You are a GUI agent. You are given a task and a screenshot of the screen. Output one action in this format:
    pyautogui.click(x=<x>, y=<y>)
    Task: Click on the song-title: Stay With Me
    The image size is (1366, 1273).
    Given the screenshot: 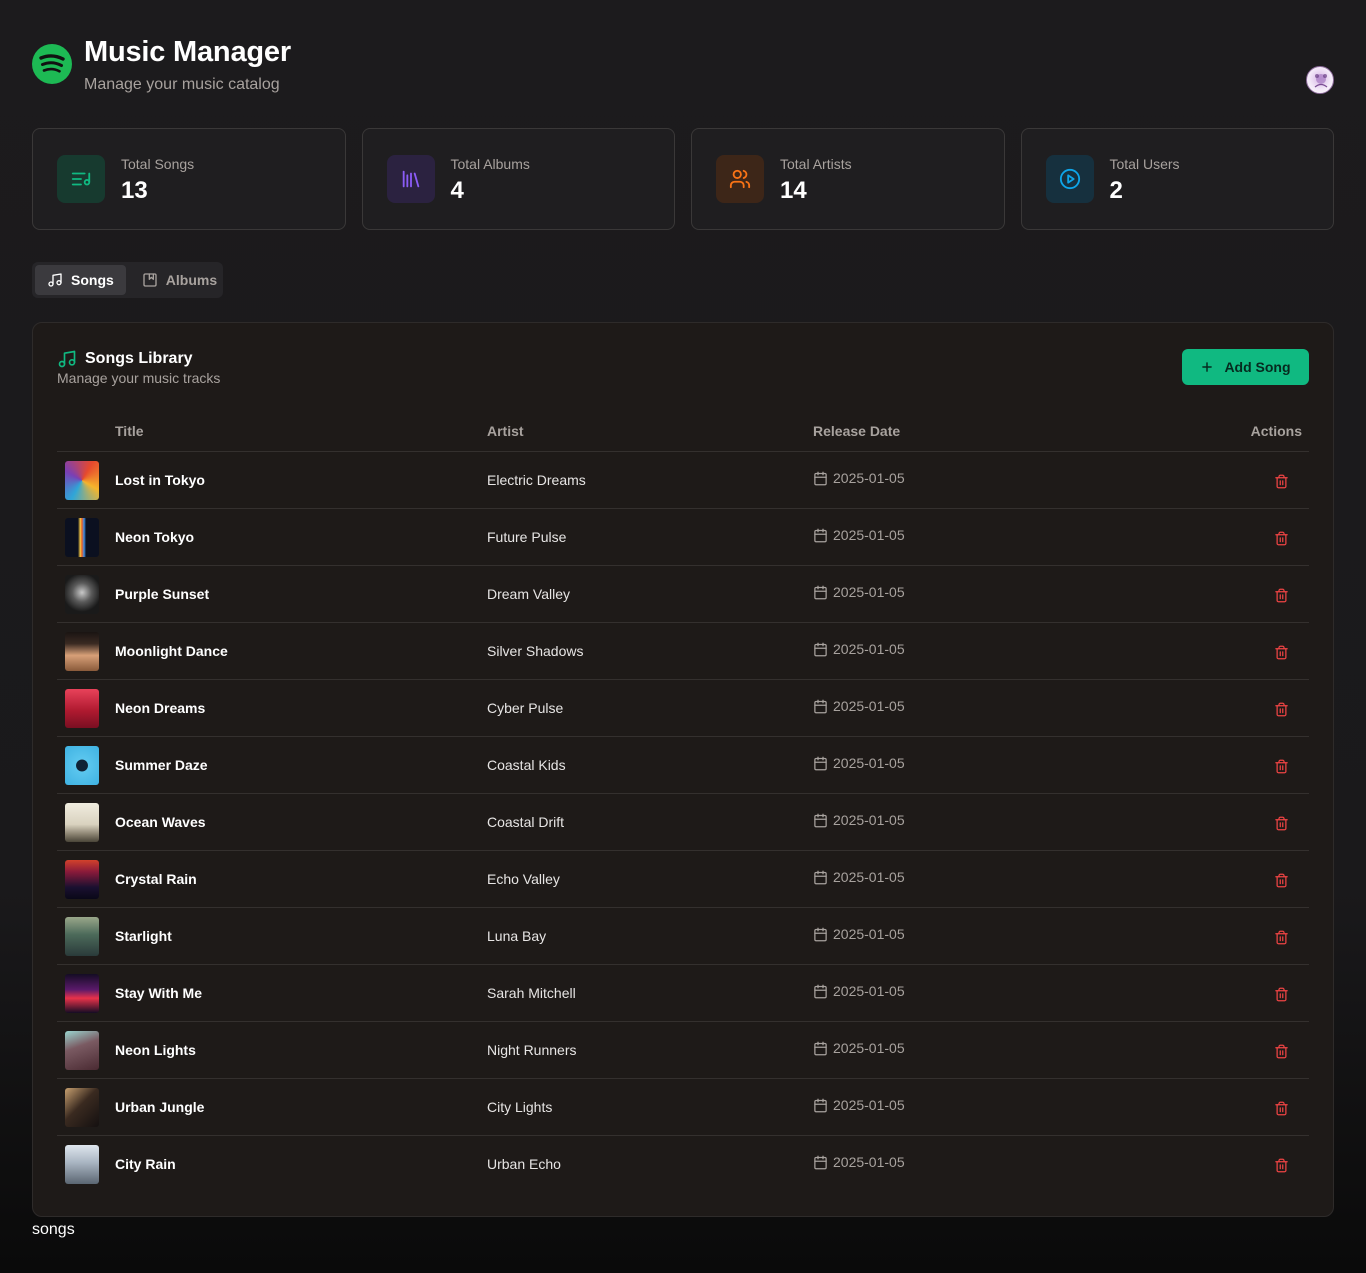 What is the action you would take?
    pyautogui.click(x=158, y=993)
    